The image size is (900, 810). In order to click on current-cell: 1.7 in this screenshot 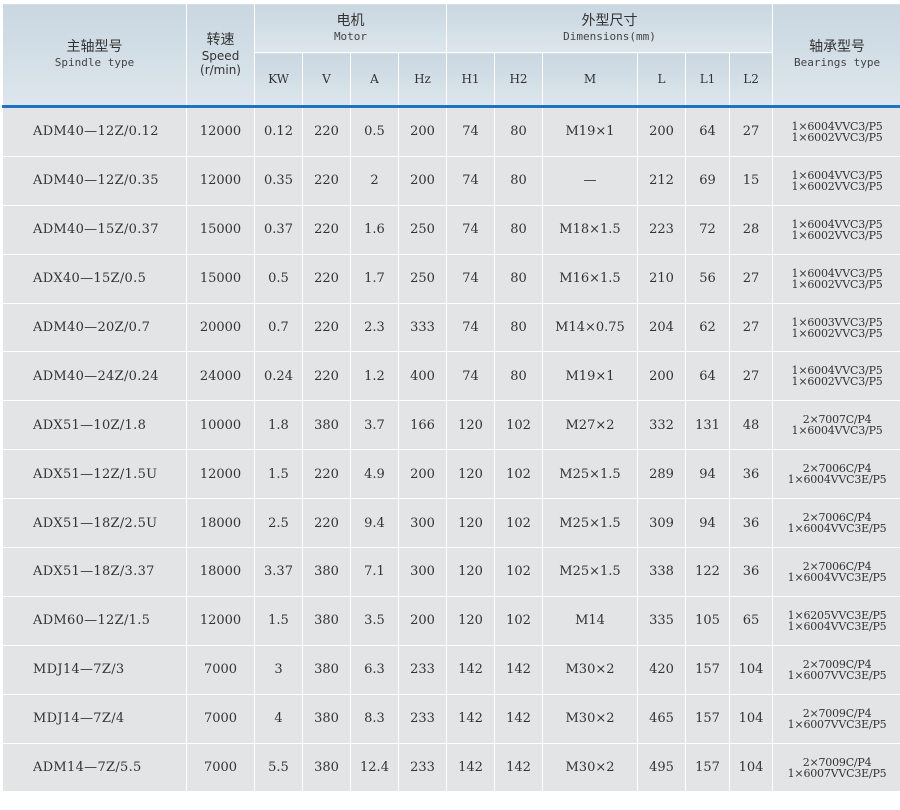, I will do `click(375, 278)`.